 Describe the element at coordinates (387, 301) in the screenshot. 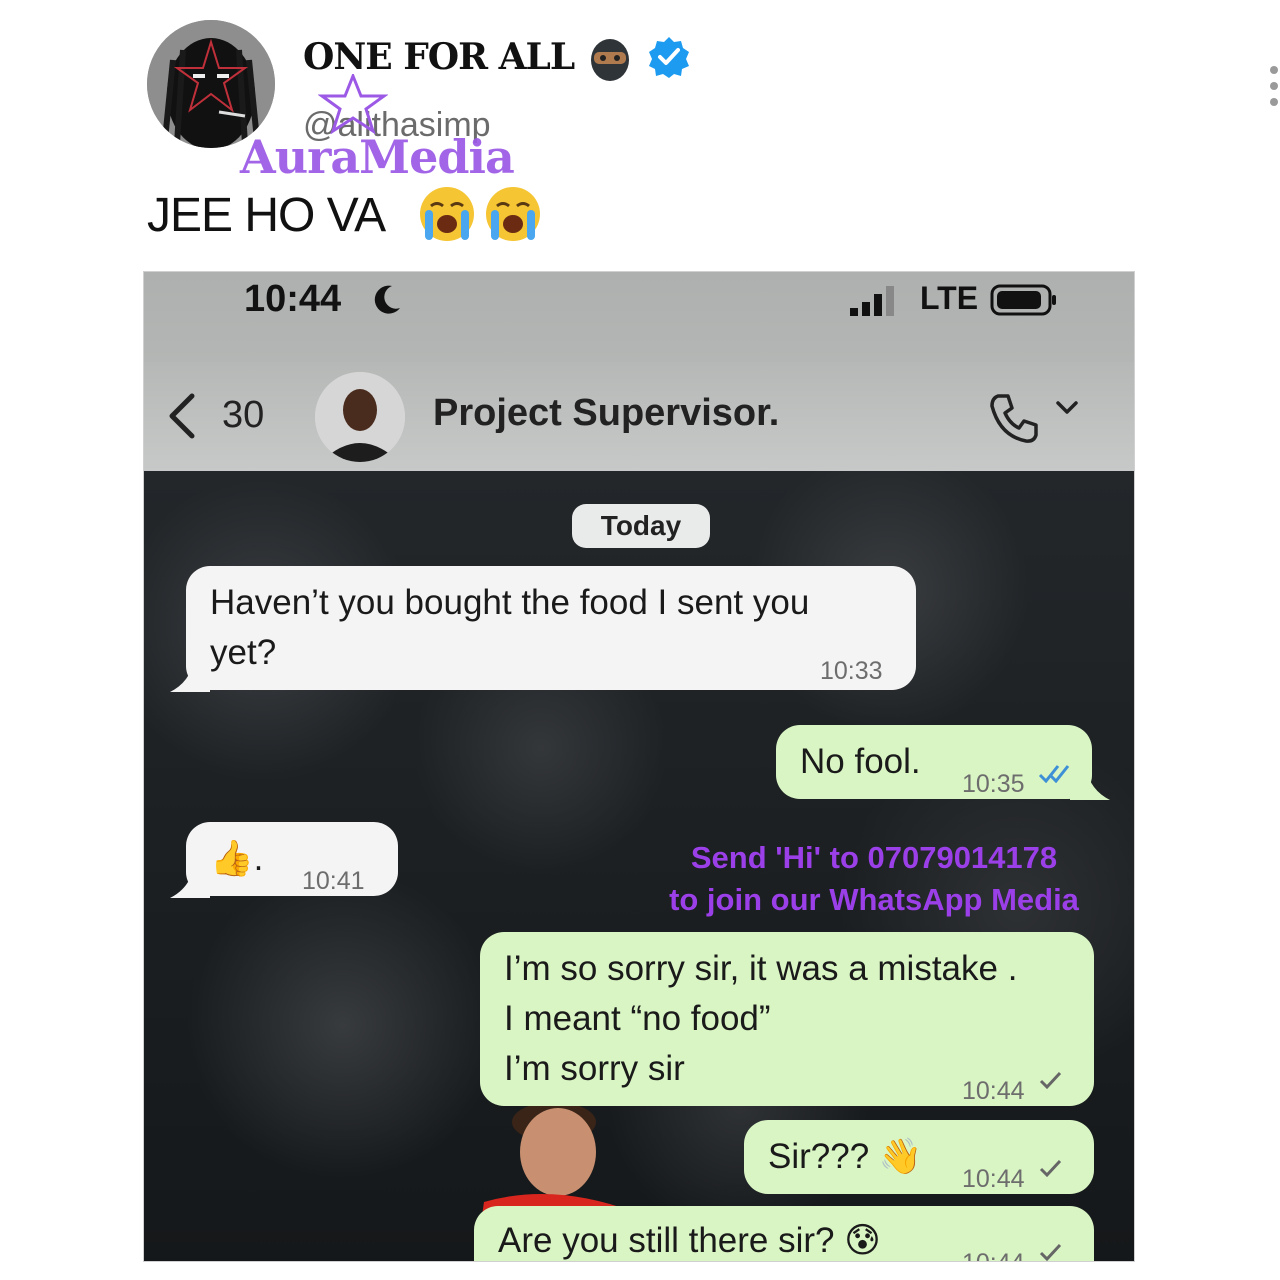

I see `moon-icon` at that location.